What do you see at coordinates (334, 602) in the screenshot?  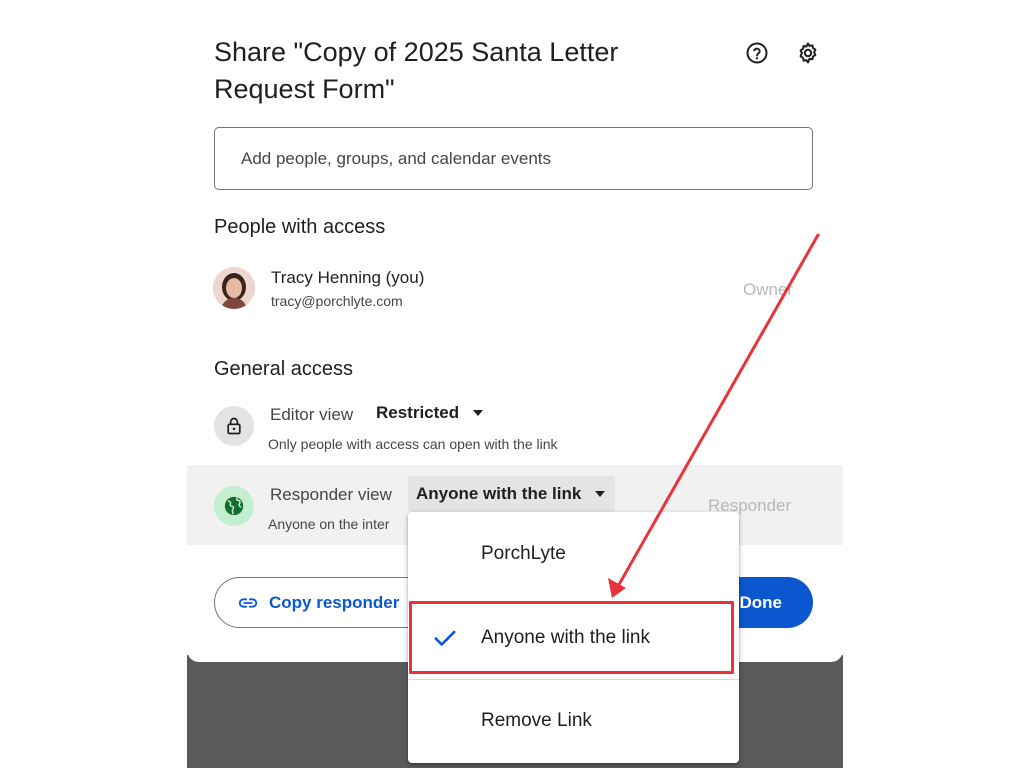 I see `copy-button-label: Copy responder` at bounding box center [334, 602].